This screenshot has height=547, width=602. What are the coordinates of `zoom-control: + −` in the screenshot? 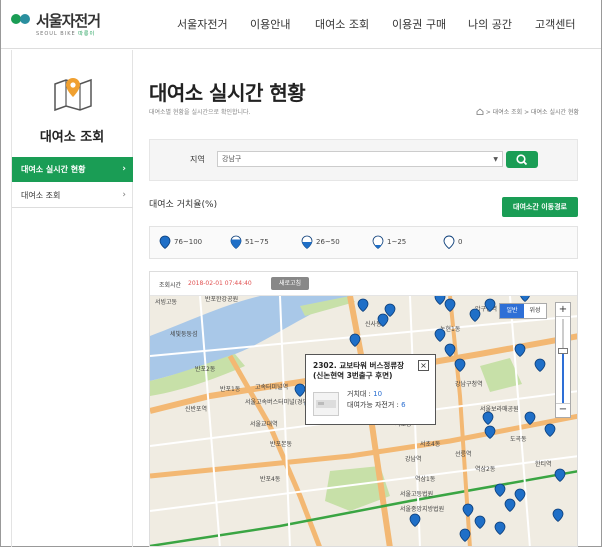 It's located at (563, 360).